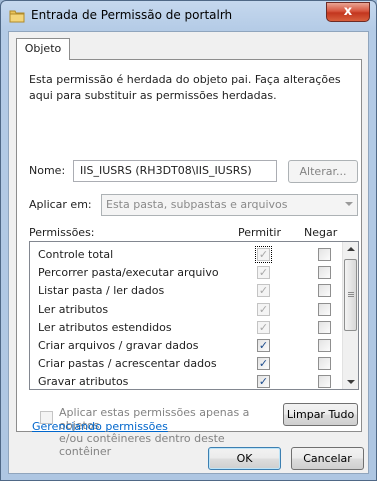  Describe the element at coordinates (175, 171) in the screenshot. I see `name-field: IIS_IUSRS (RH3DT08\IIS_IUSRS)` at that location.